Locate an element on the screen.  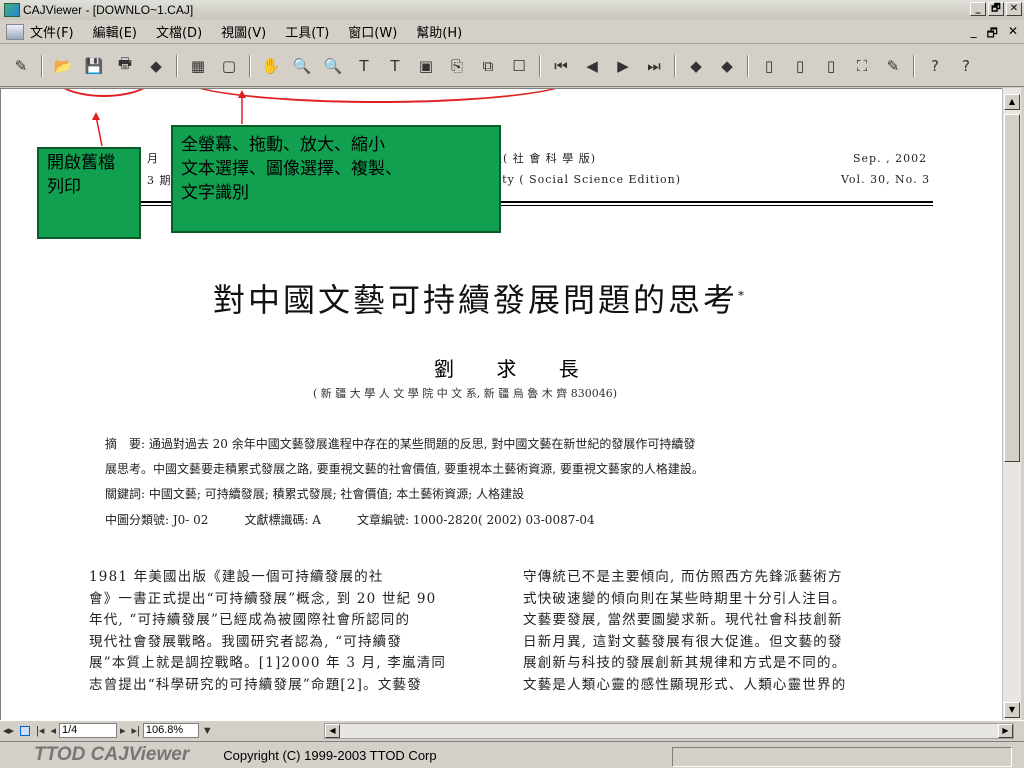
print-icon: 🖶 is located at coordinates (125, 65).